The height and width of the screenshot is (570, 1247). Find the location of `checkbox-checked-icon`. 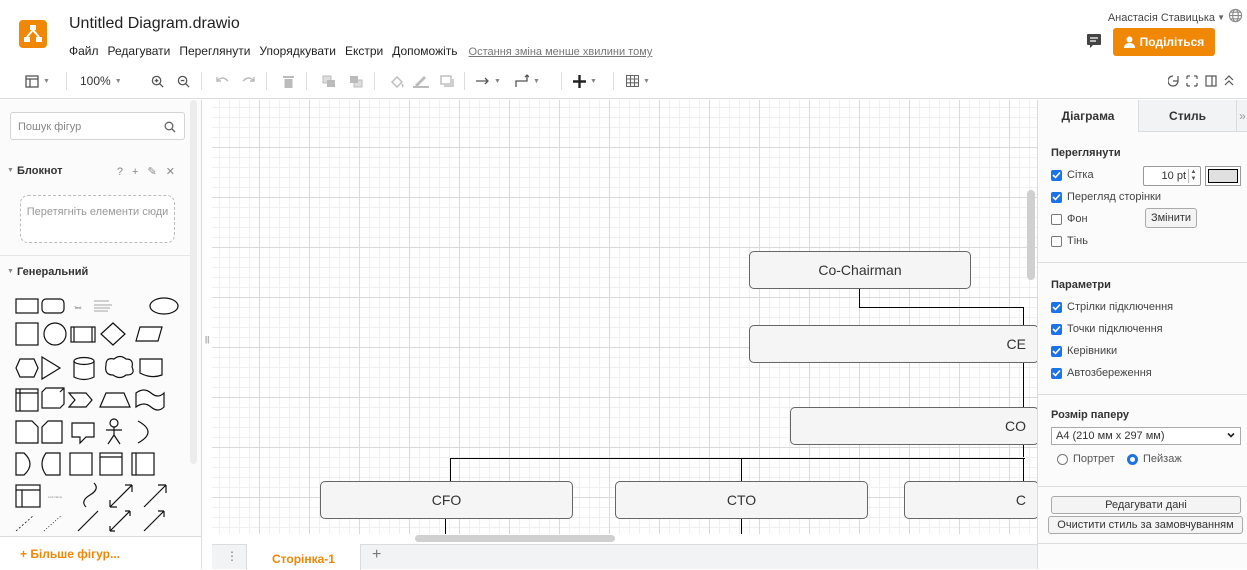

checkbox-checked-icon is located at coordinates (1056, 175).